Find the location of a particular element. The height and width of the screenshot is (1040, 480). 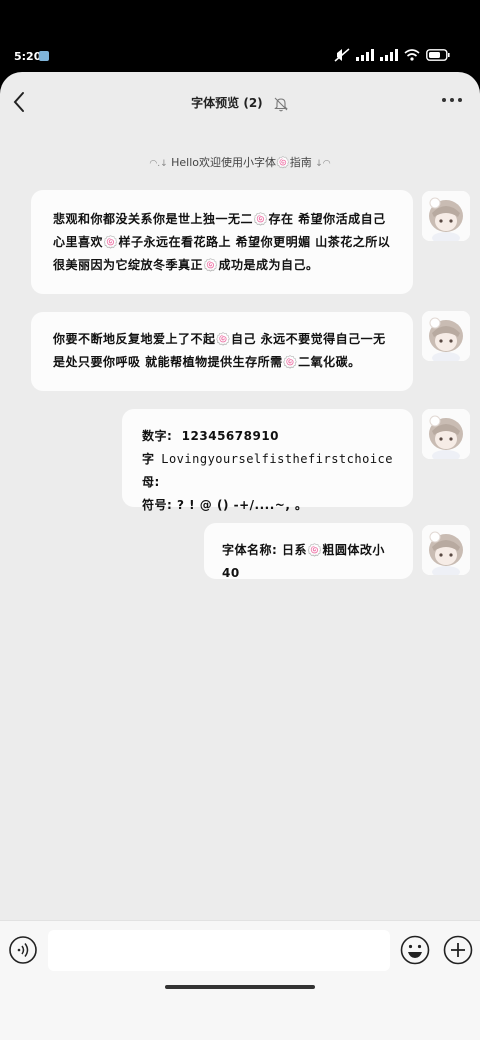

symbols-row: 符号: ? ! @ () -+/....~, 。 is located at coordinates (267, 505).